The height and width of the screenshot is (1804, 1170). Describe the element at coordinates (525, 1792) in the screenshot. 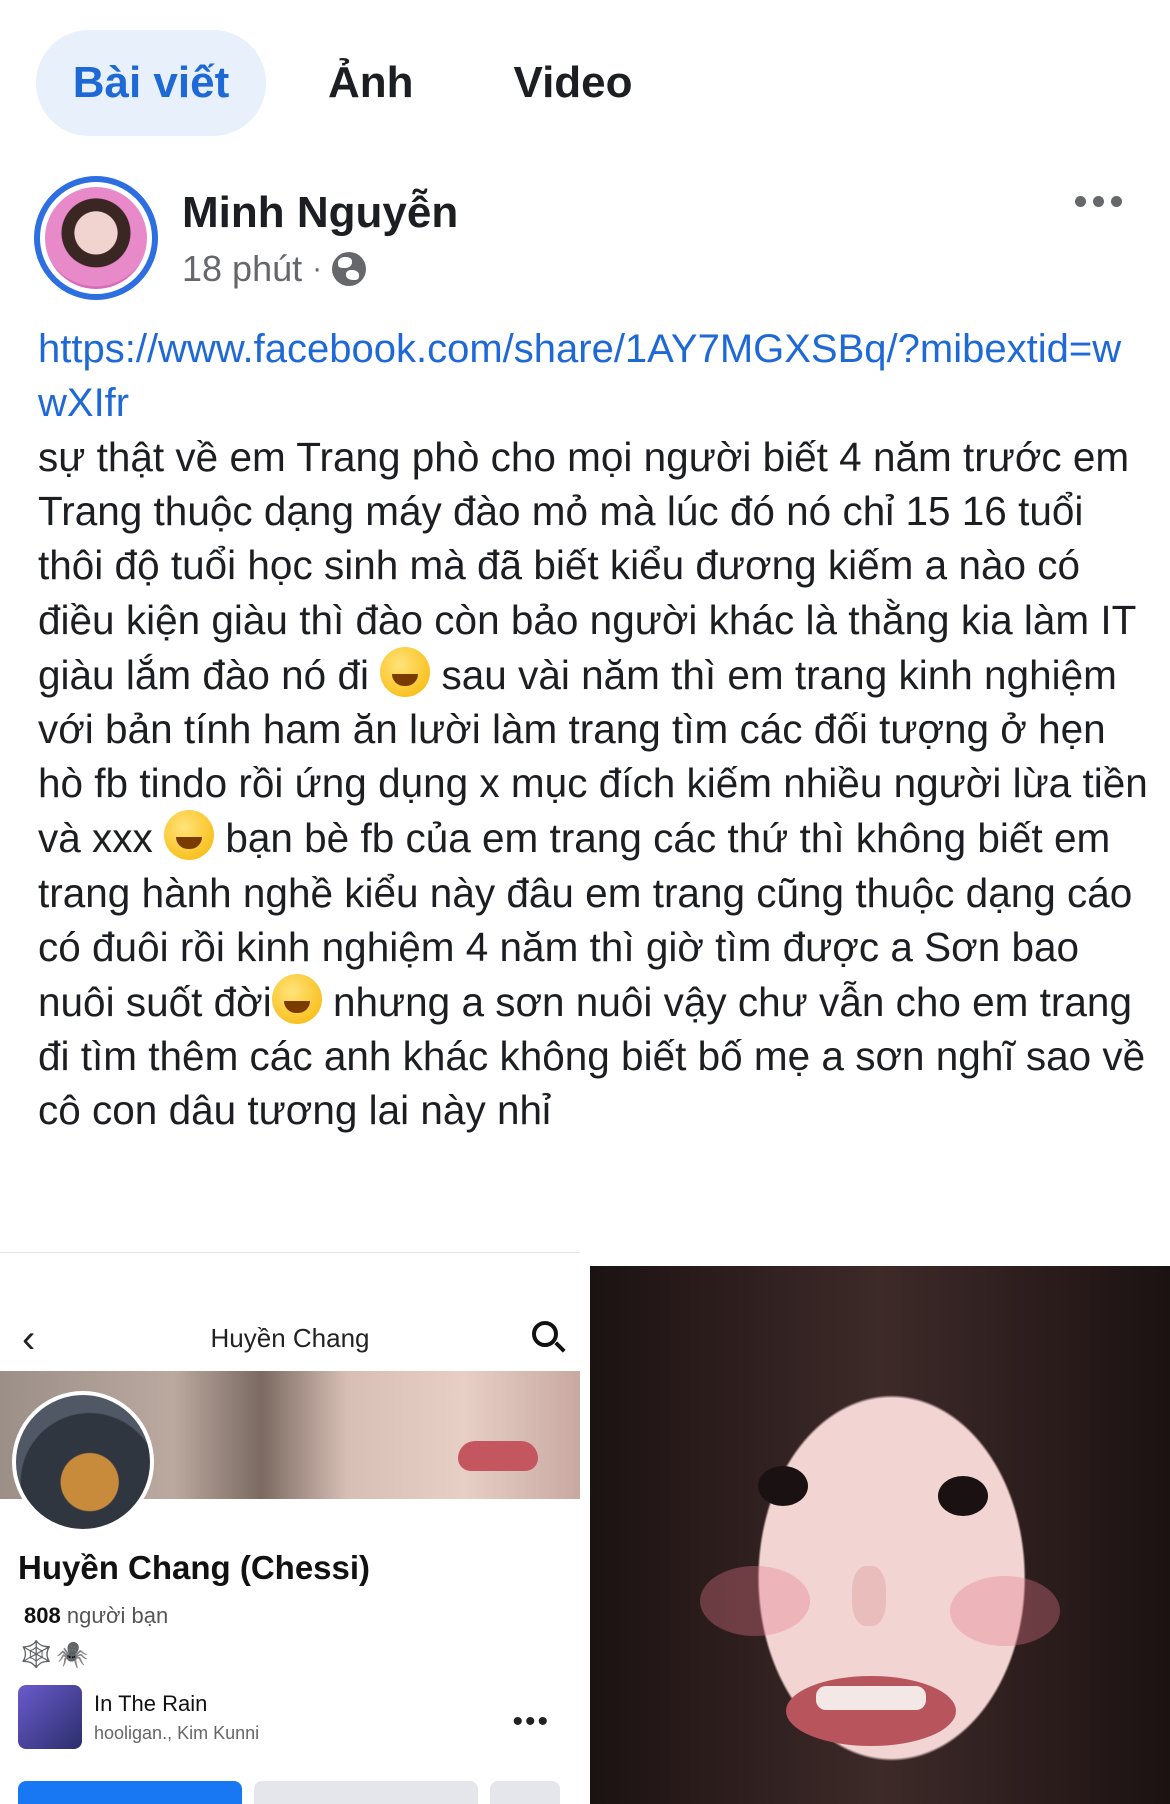

I see `screenshot-tertiary-button` at that location.